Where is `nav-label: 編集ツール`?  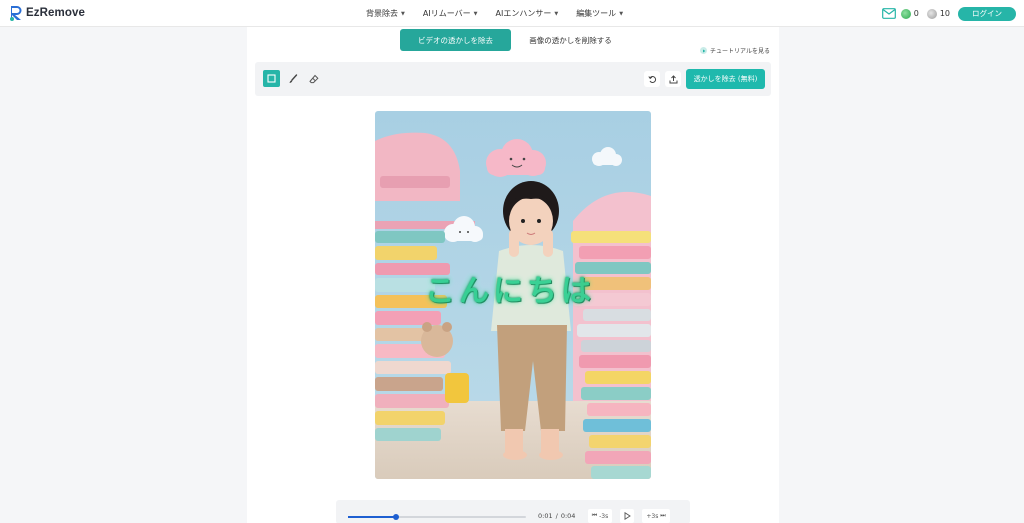 nav-label: 編集ツール is located at coordinates (596, 13).